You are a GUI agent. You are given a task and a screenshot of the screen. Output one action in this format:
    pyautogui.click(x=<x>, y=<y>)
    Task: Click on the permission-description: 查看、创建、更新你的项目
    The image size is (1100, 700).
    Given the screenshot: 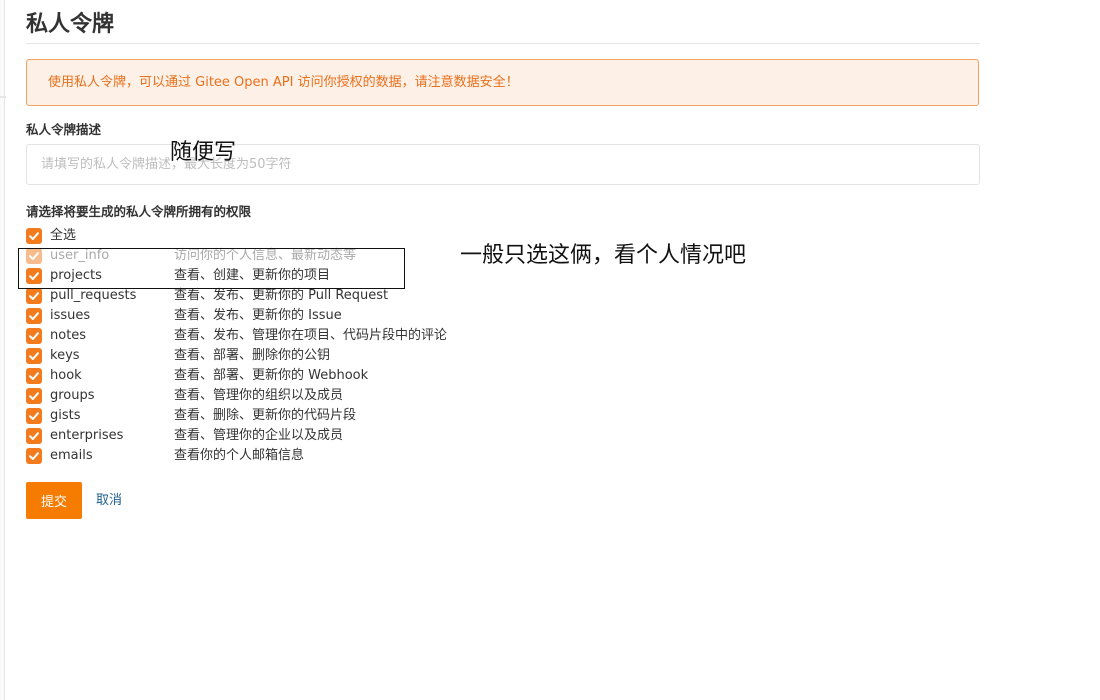 What is the action you would take?
    pyautogui.click(x=252, y=275)
    